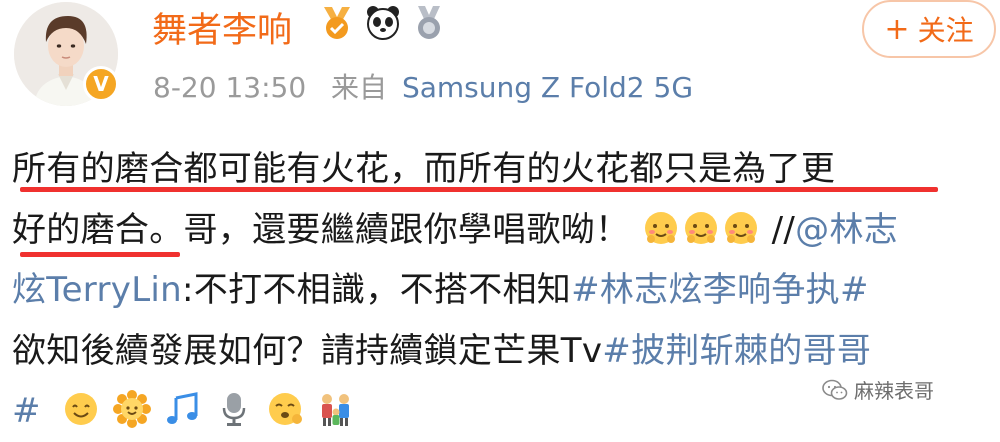  I want to click on verified-badge-icon: V, so click(101, 84).